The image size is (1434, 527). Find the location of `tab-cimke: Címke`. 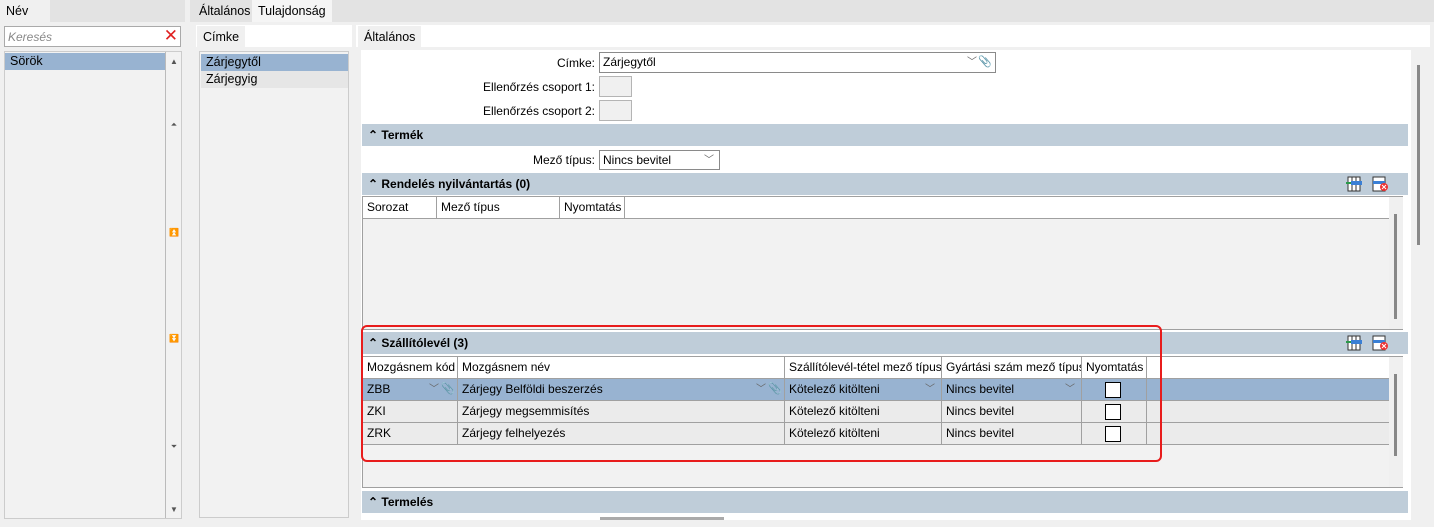

tab-cimke: Címke is located at coordinates (221, 37).